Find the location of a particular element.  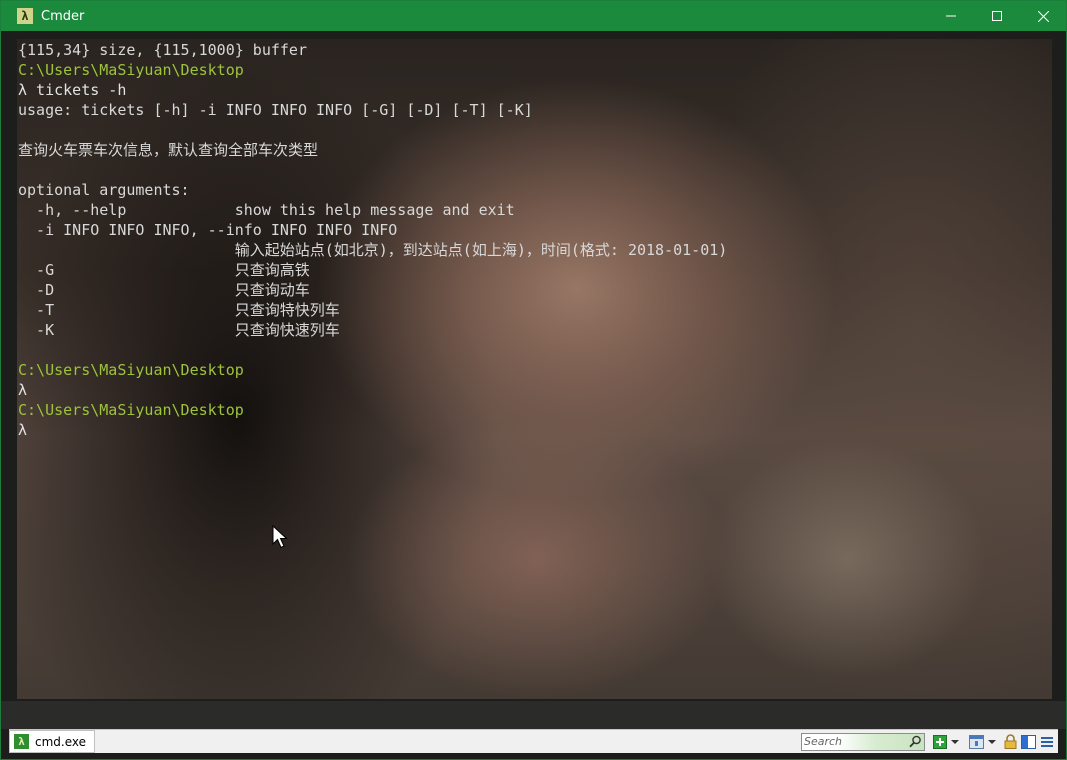

plus-icon is located at coordinates (940, 741).